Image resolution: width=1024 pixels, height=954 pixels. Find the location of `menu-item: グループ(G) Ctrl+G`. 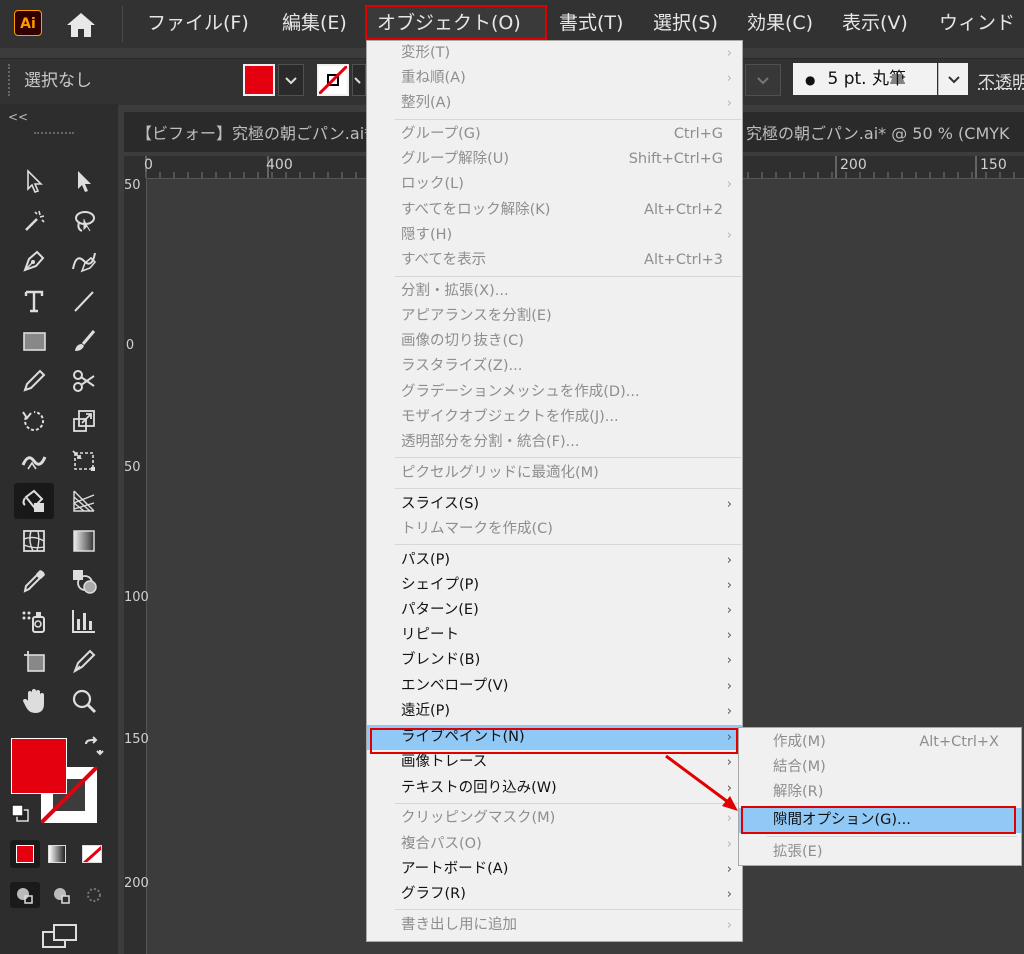

menu-item: グループ(G) Ctrl+G is located at coordinates (554, 134).